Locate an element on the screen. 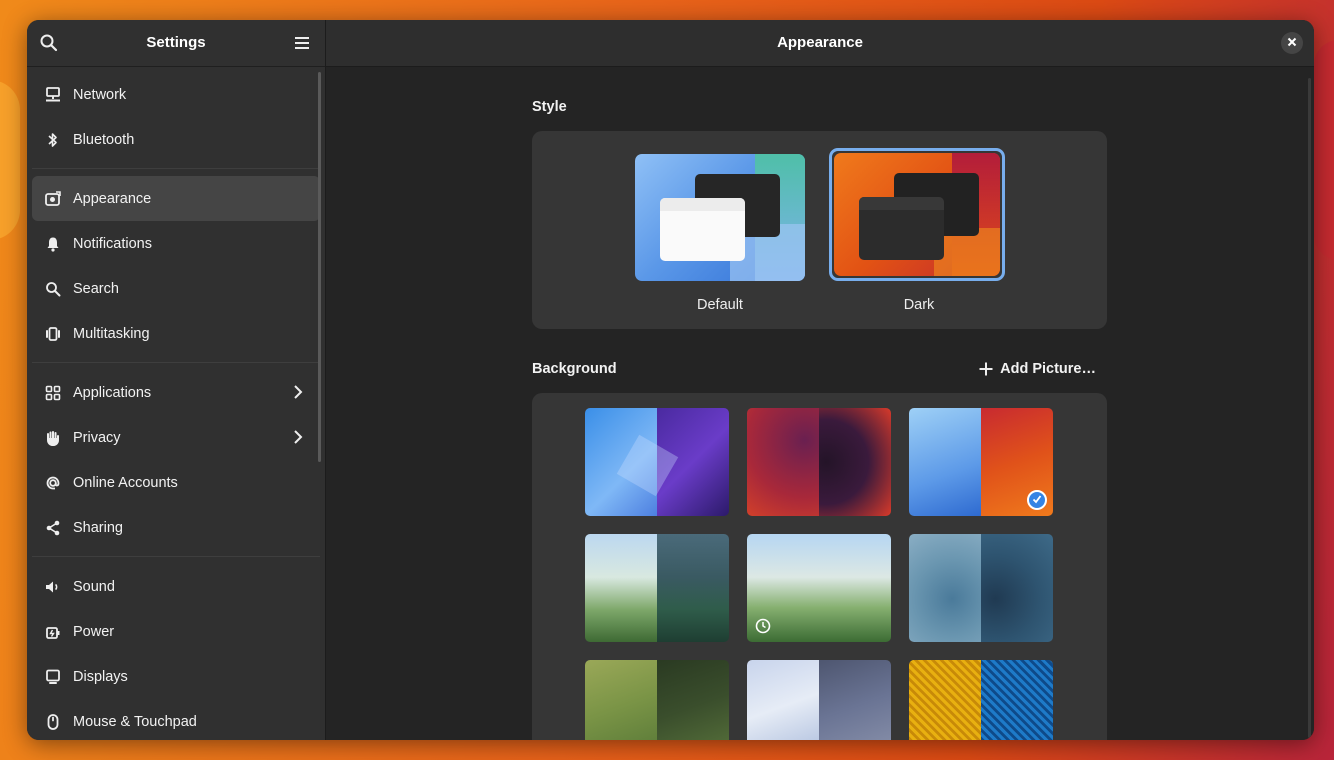 This screenshot has width=1334, height=760. sidebar-item-label: Bluetooth is located at coordinates (104, 139).